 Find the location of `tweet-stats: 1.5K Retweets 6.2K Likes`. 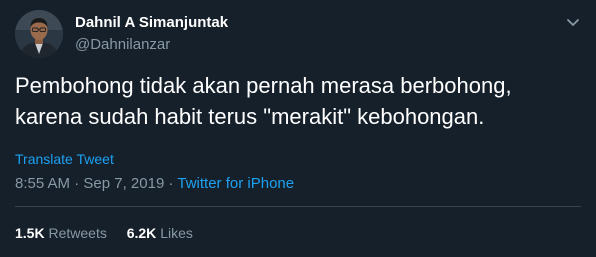

tweet-stats: 1.5K Retweets 6.2K Likes is located at coordinates (112, 233).